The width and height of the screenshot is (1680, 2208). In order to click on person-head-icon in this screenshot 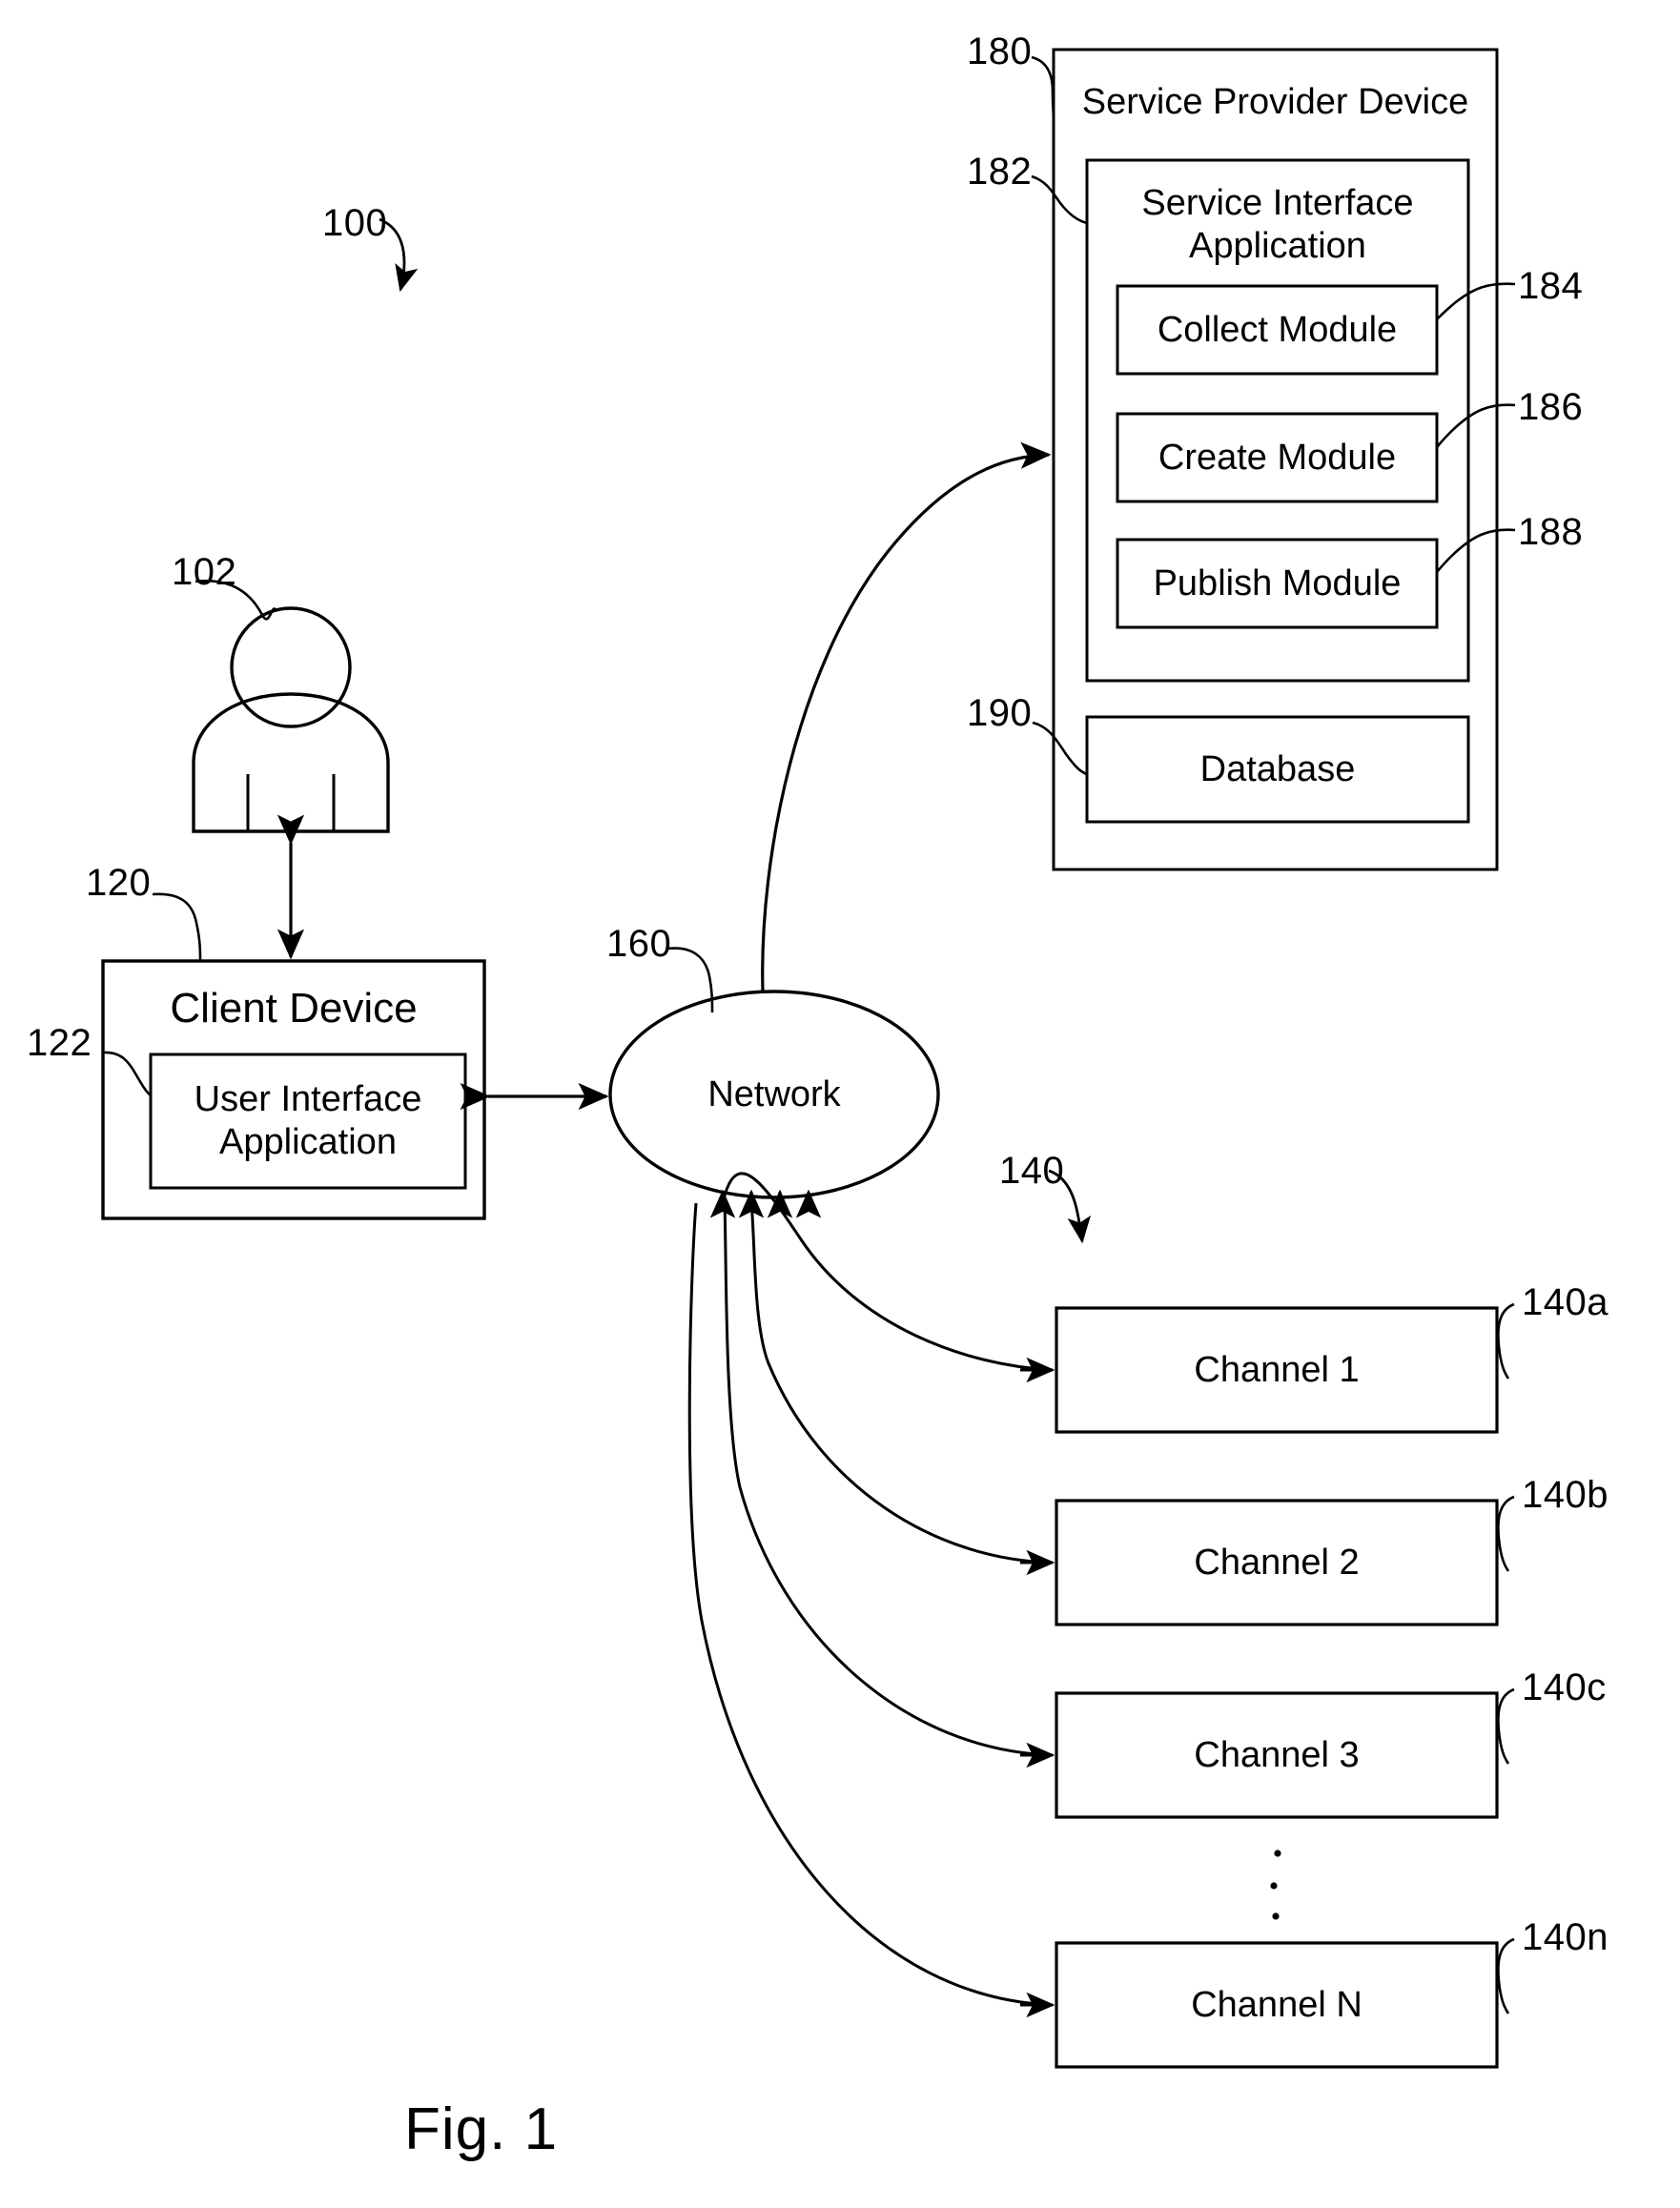, I will do `click(291, 667)`.